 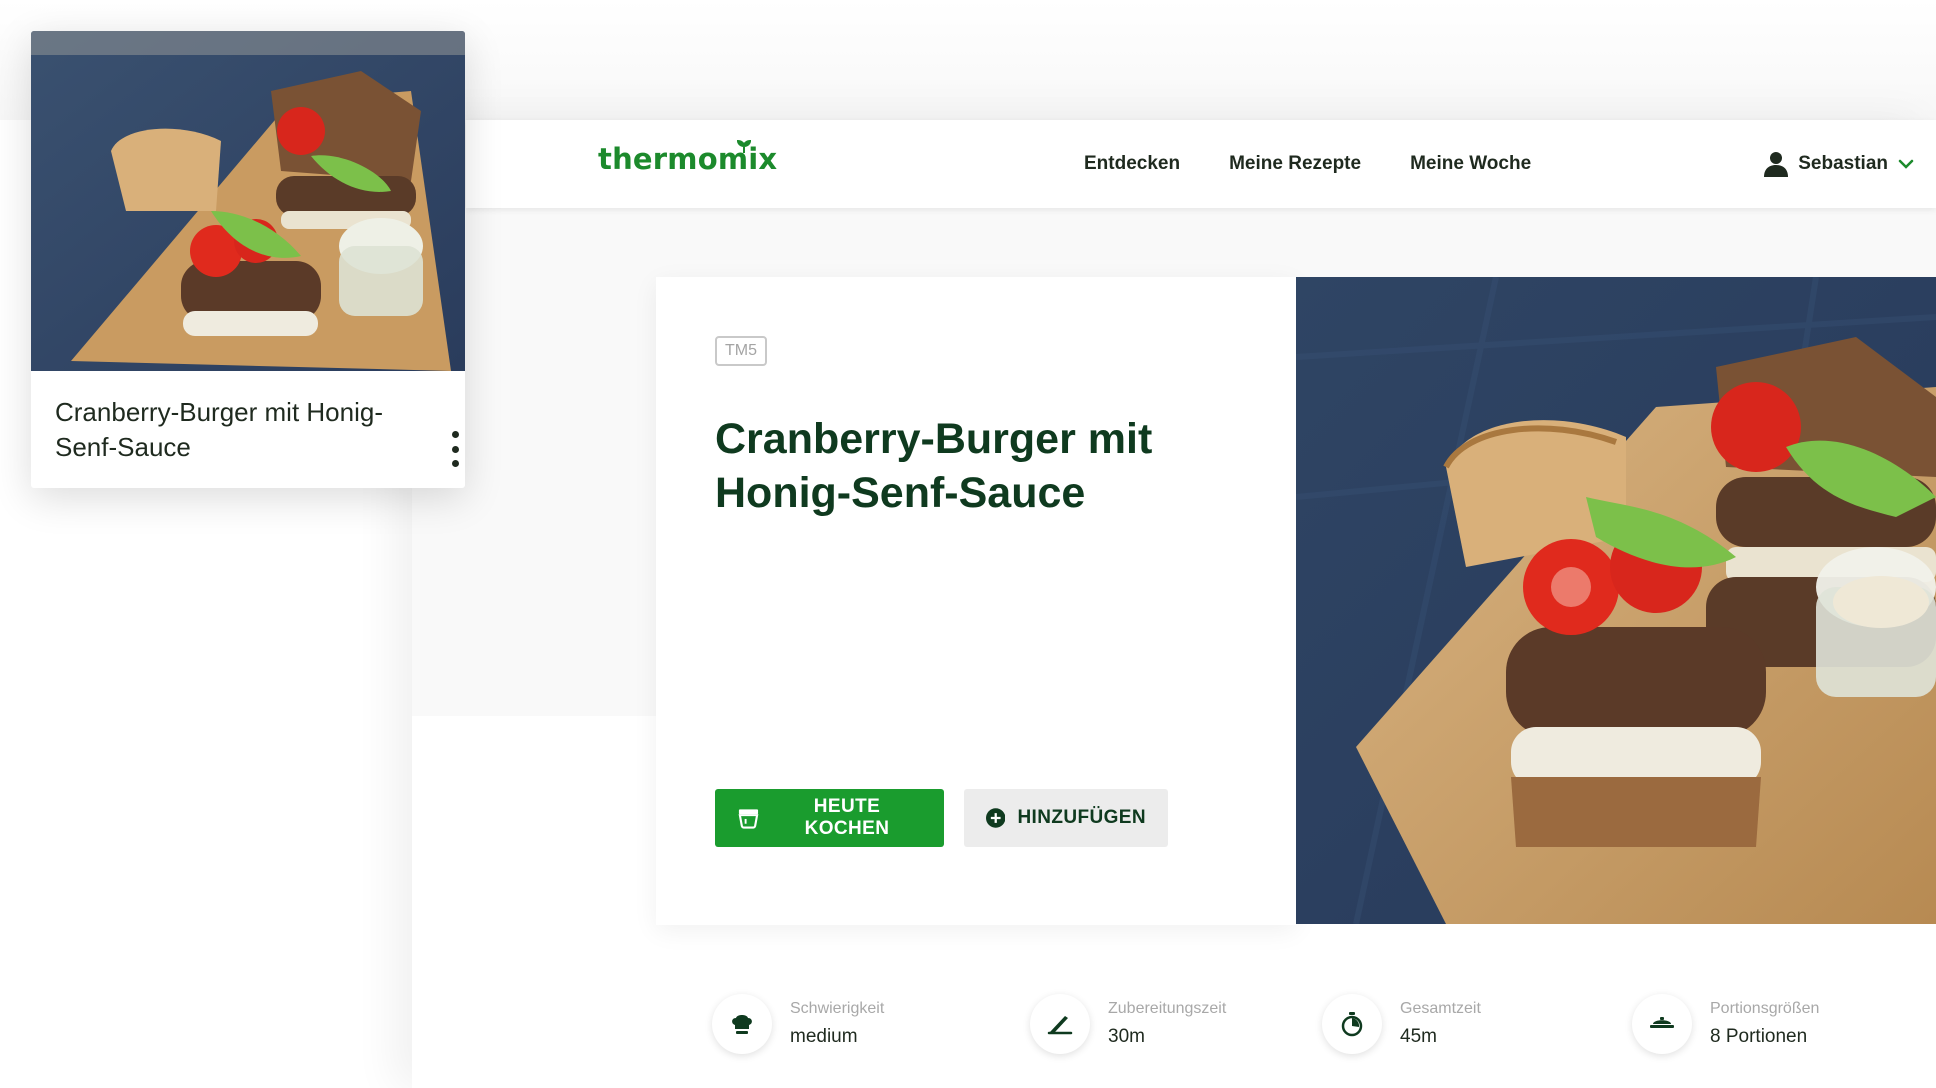 I want to click on cook-today-button: HEUTE KOCHEN, so click(x=829, y=818).